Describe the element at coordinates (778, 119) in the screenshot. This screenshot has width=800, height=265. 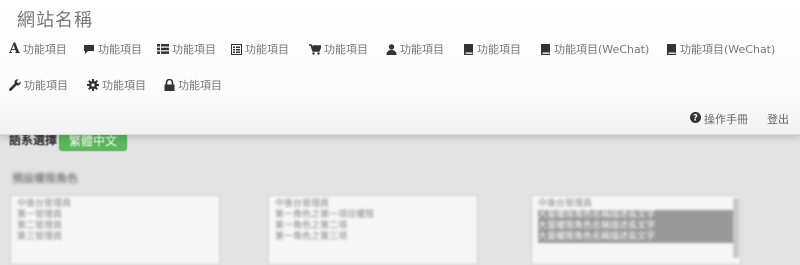
I see `logout-link: 登出` at that location.